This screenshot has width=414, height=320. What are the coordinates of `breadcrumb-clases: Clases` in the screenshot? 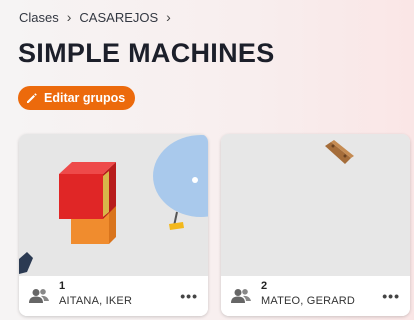 It's located at (39, 17).